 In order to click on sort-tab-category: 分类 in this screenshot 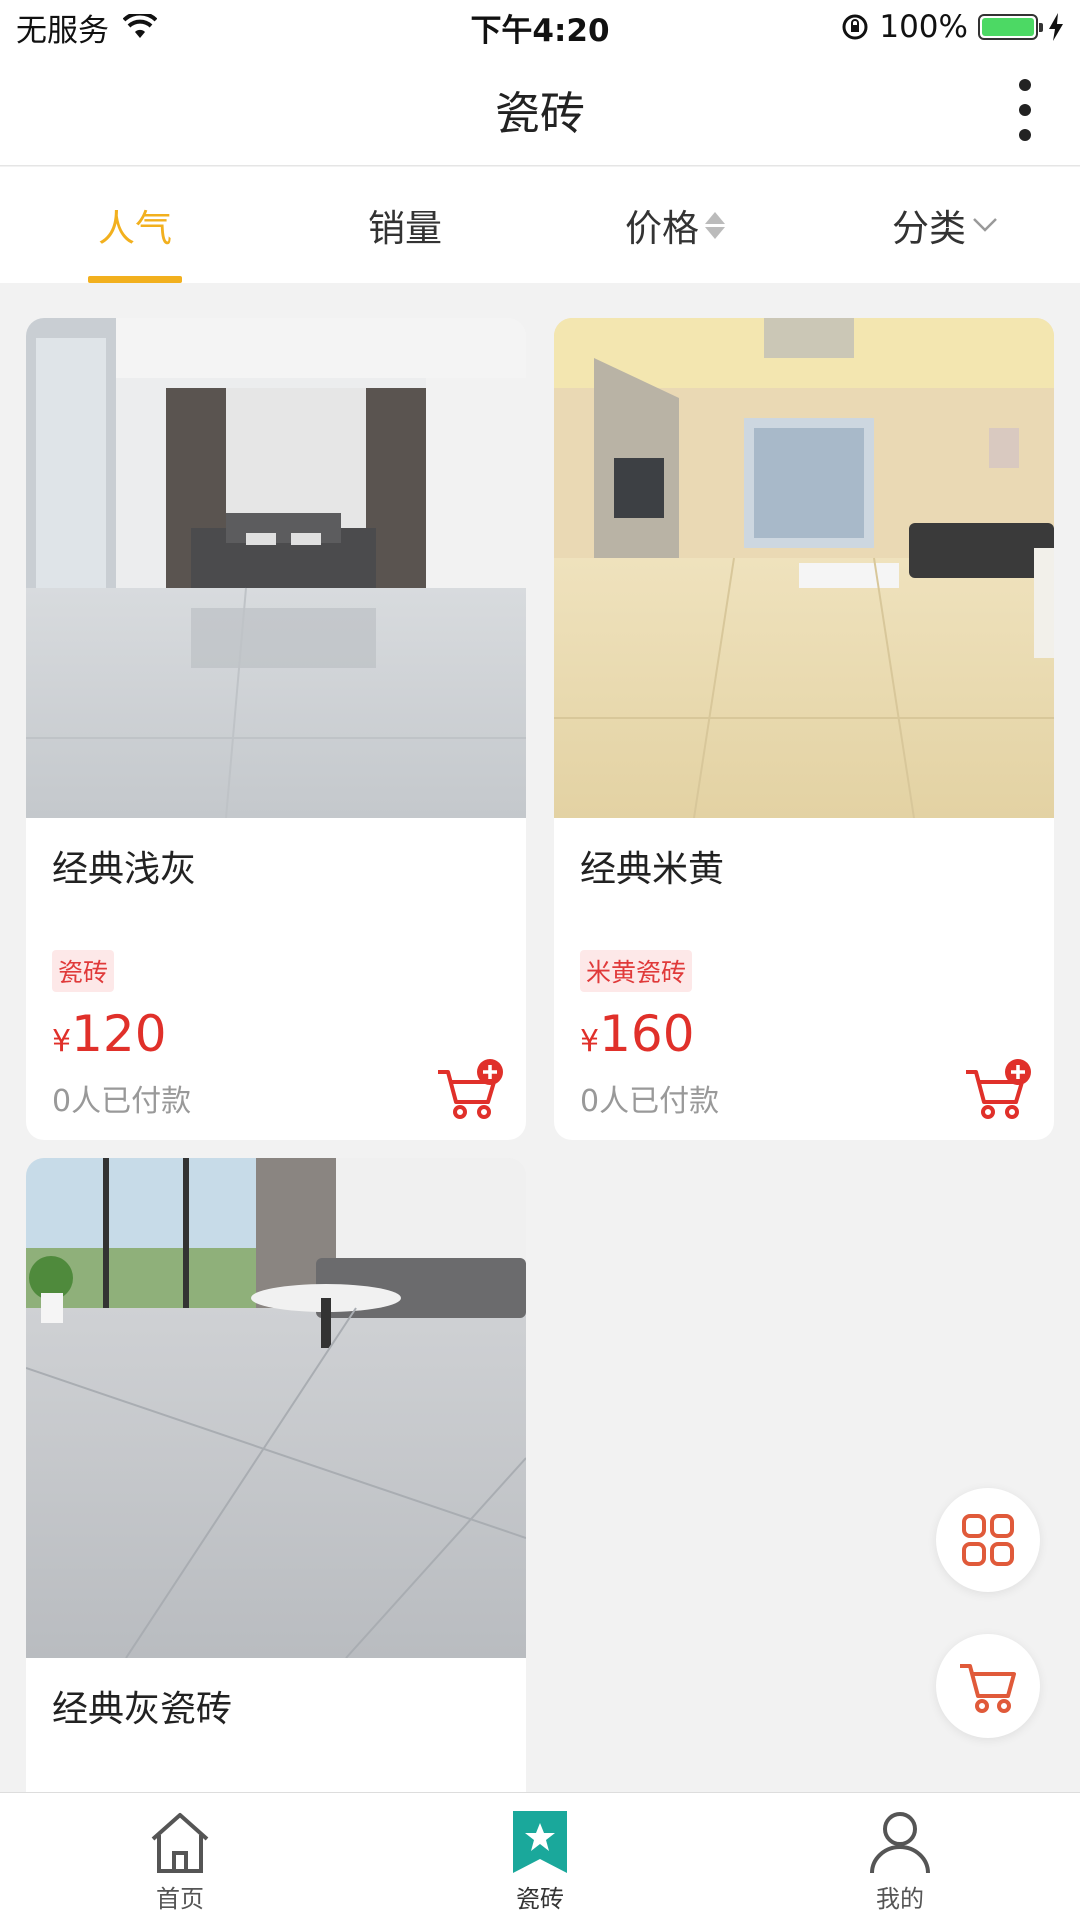, I will do `click(945, 225)`.